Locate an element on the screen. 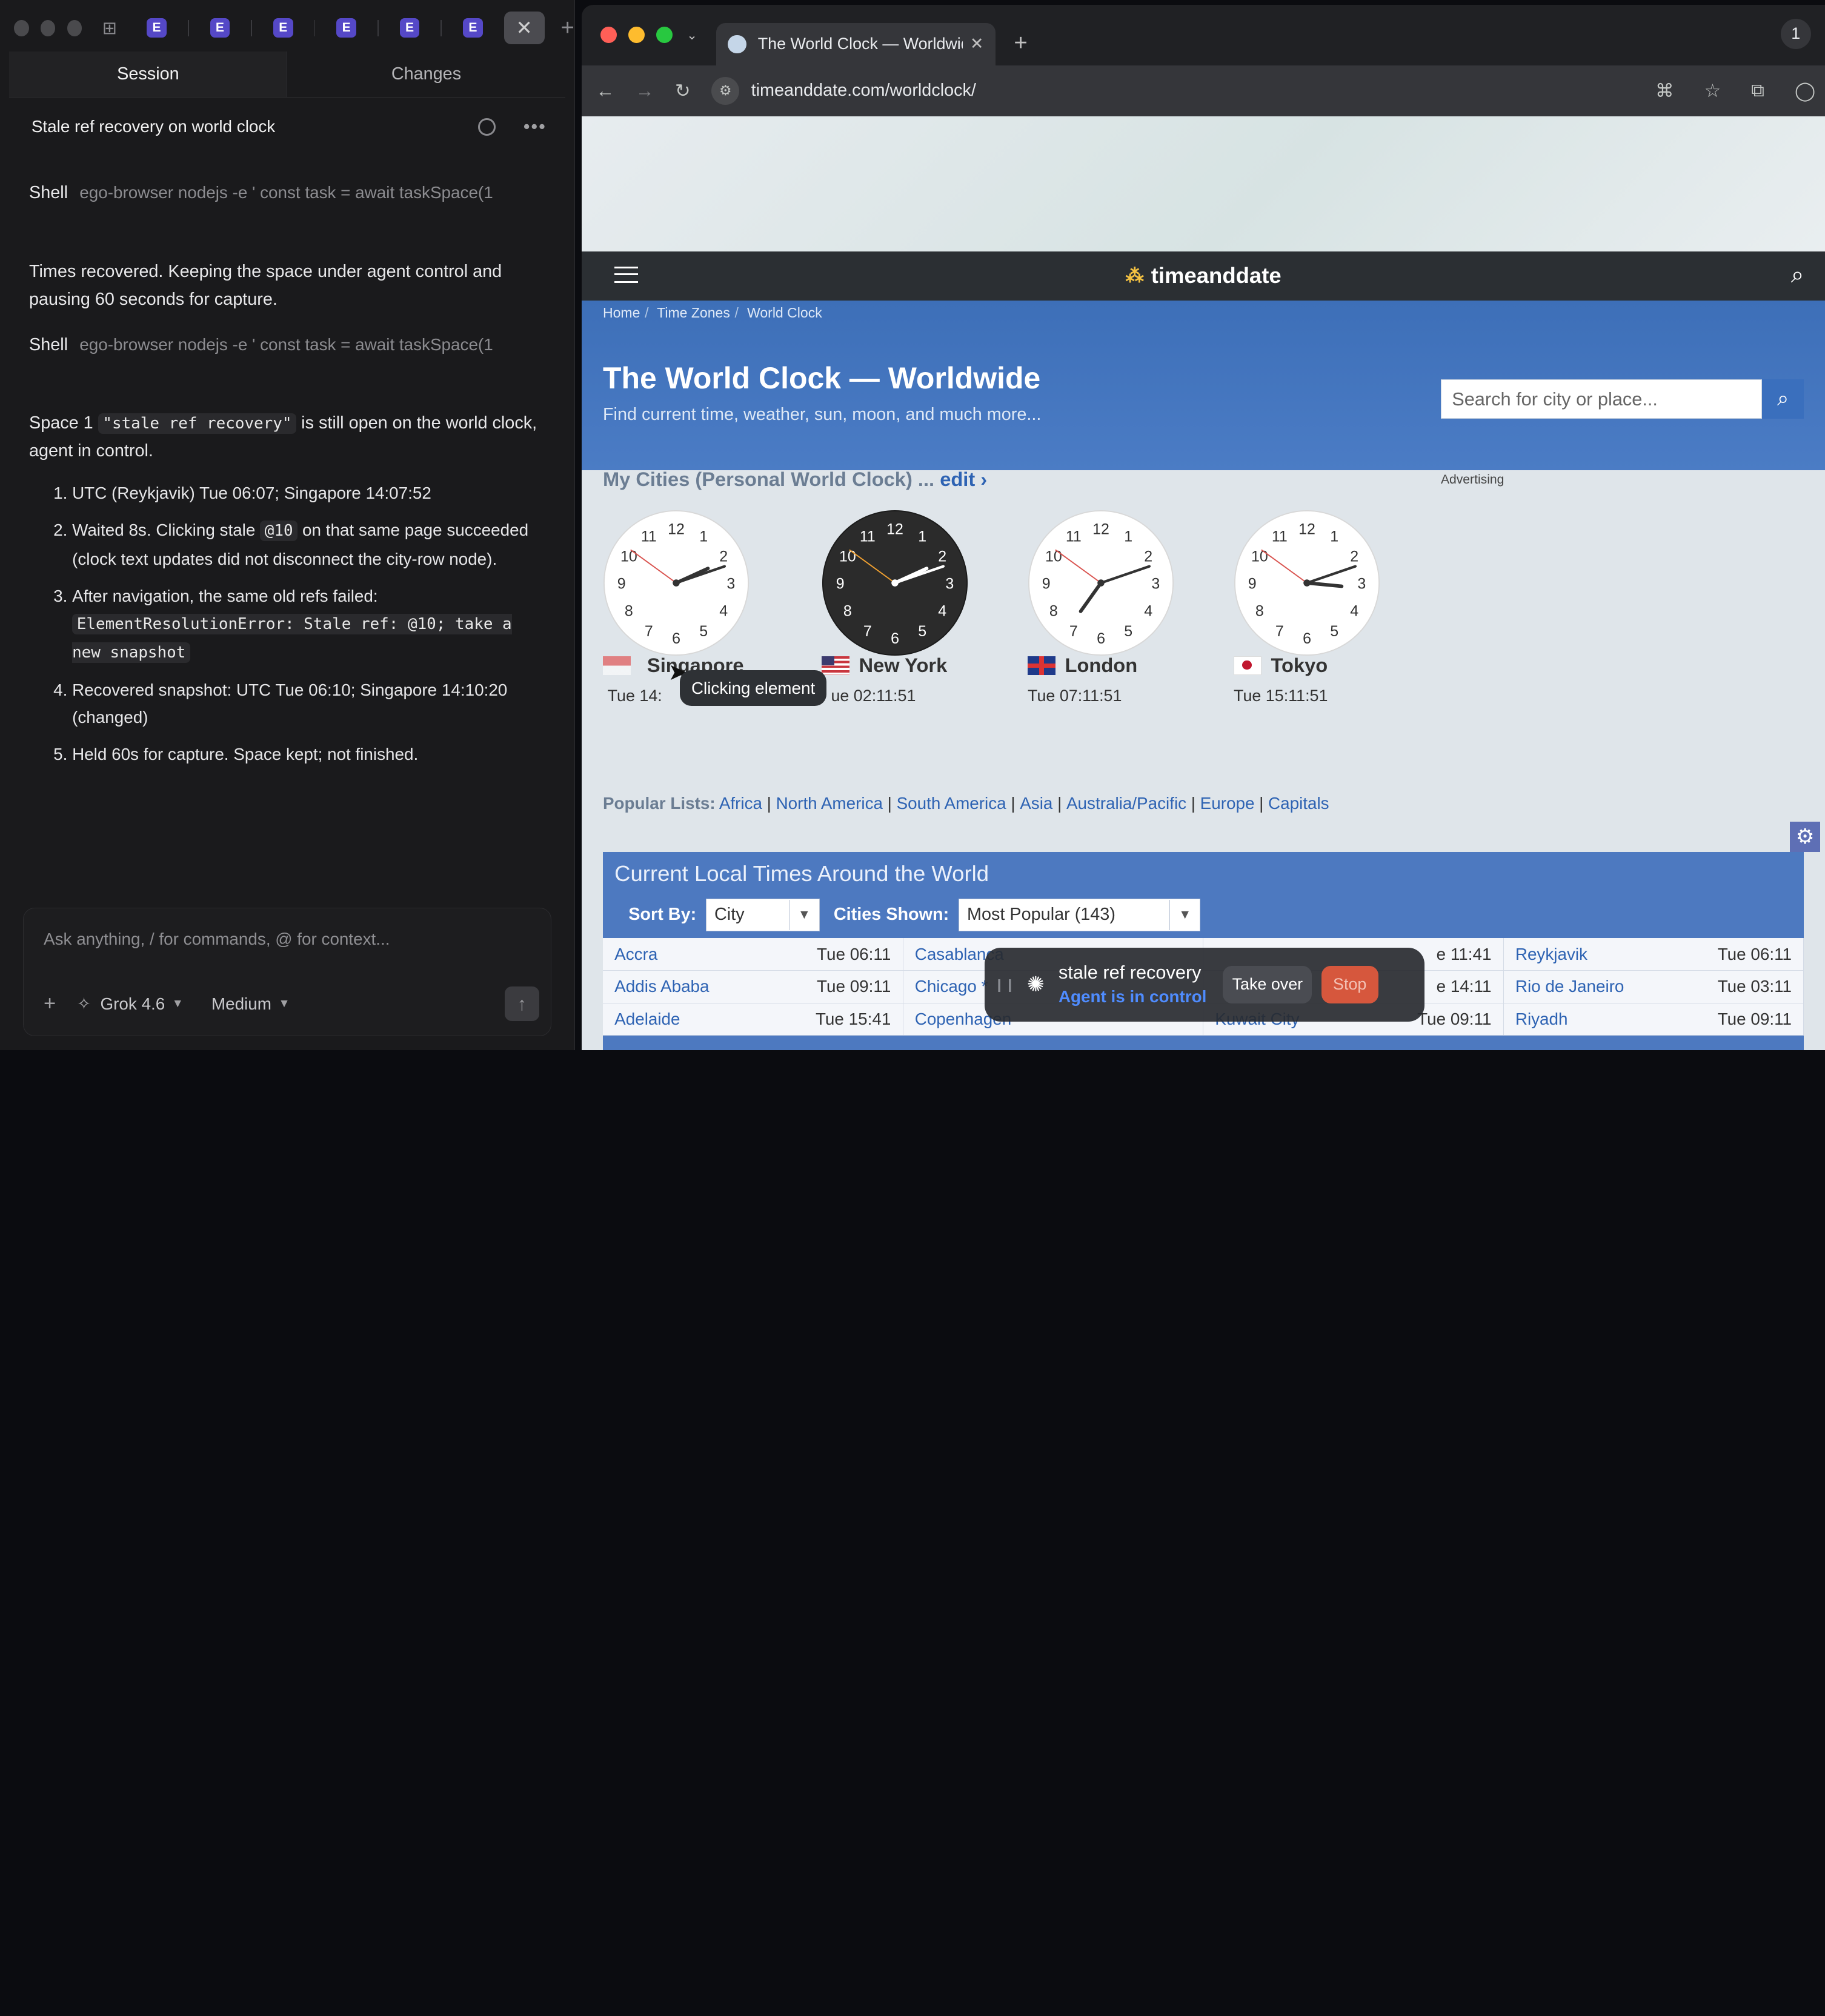 Image resolution: width=1825 pixels, height=2016 pixels. logo-text: timeanddate is located at coordinates (1216, 275).